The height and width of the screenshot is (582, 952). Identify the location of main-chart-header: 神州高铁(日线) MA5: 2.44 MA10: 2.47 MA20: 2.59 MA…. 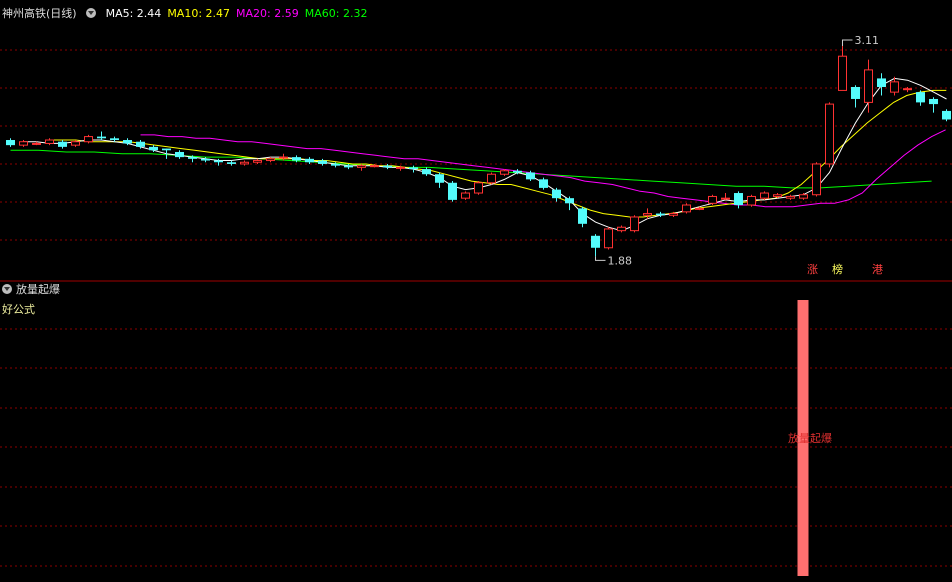
(190, 14).